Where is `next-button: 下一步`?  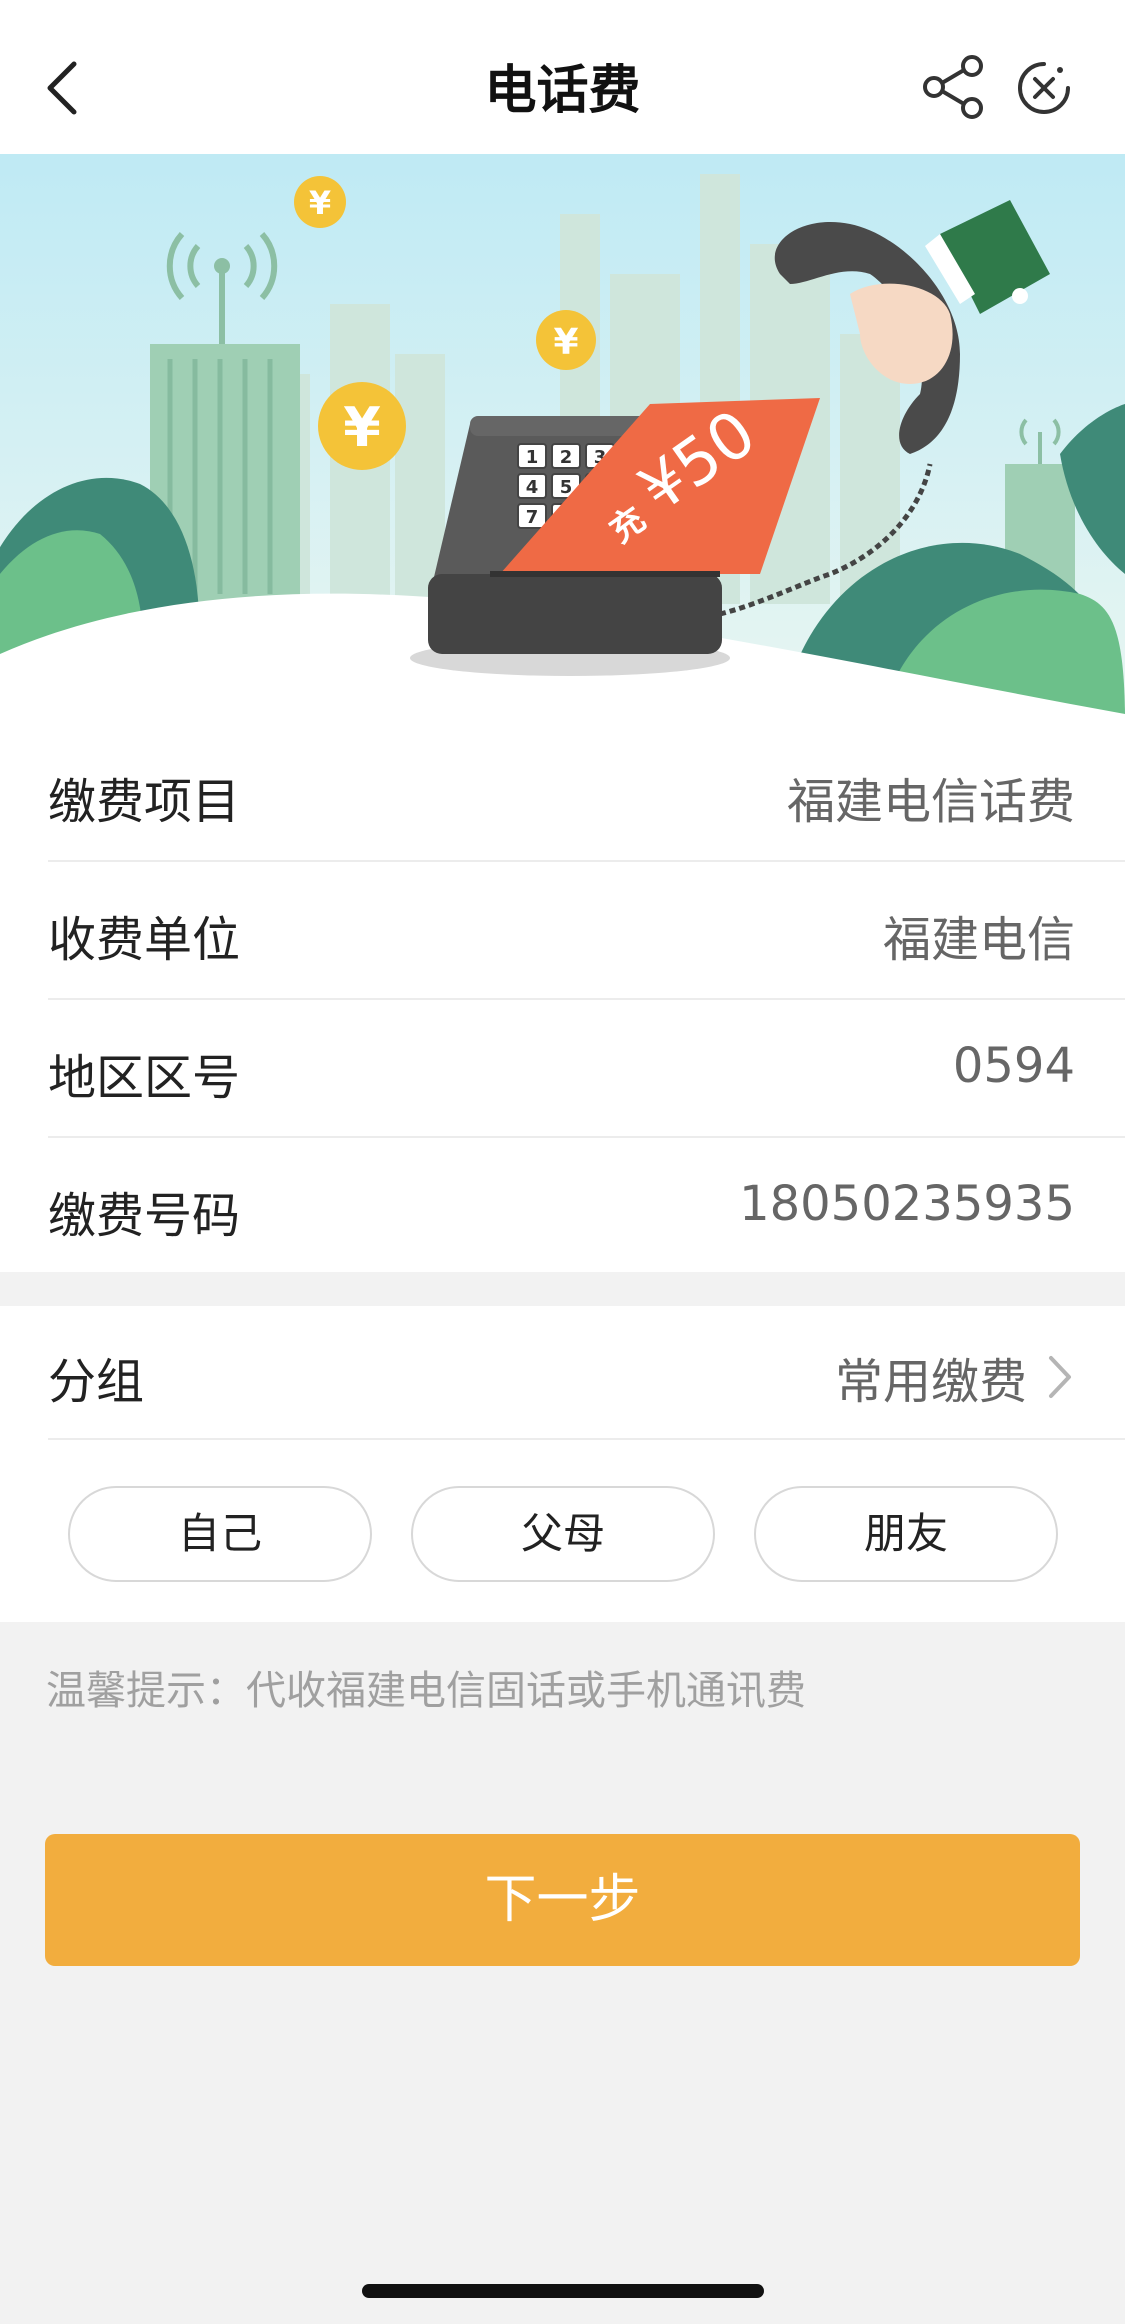 next-button: 下一步 is located at coordinates (562, 1900).